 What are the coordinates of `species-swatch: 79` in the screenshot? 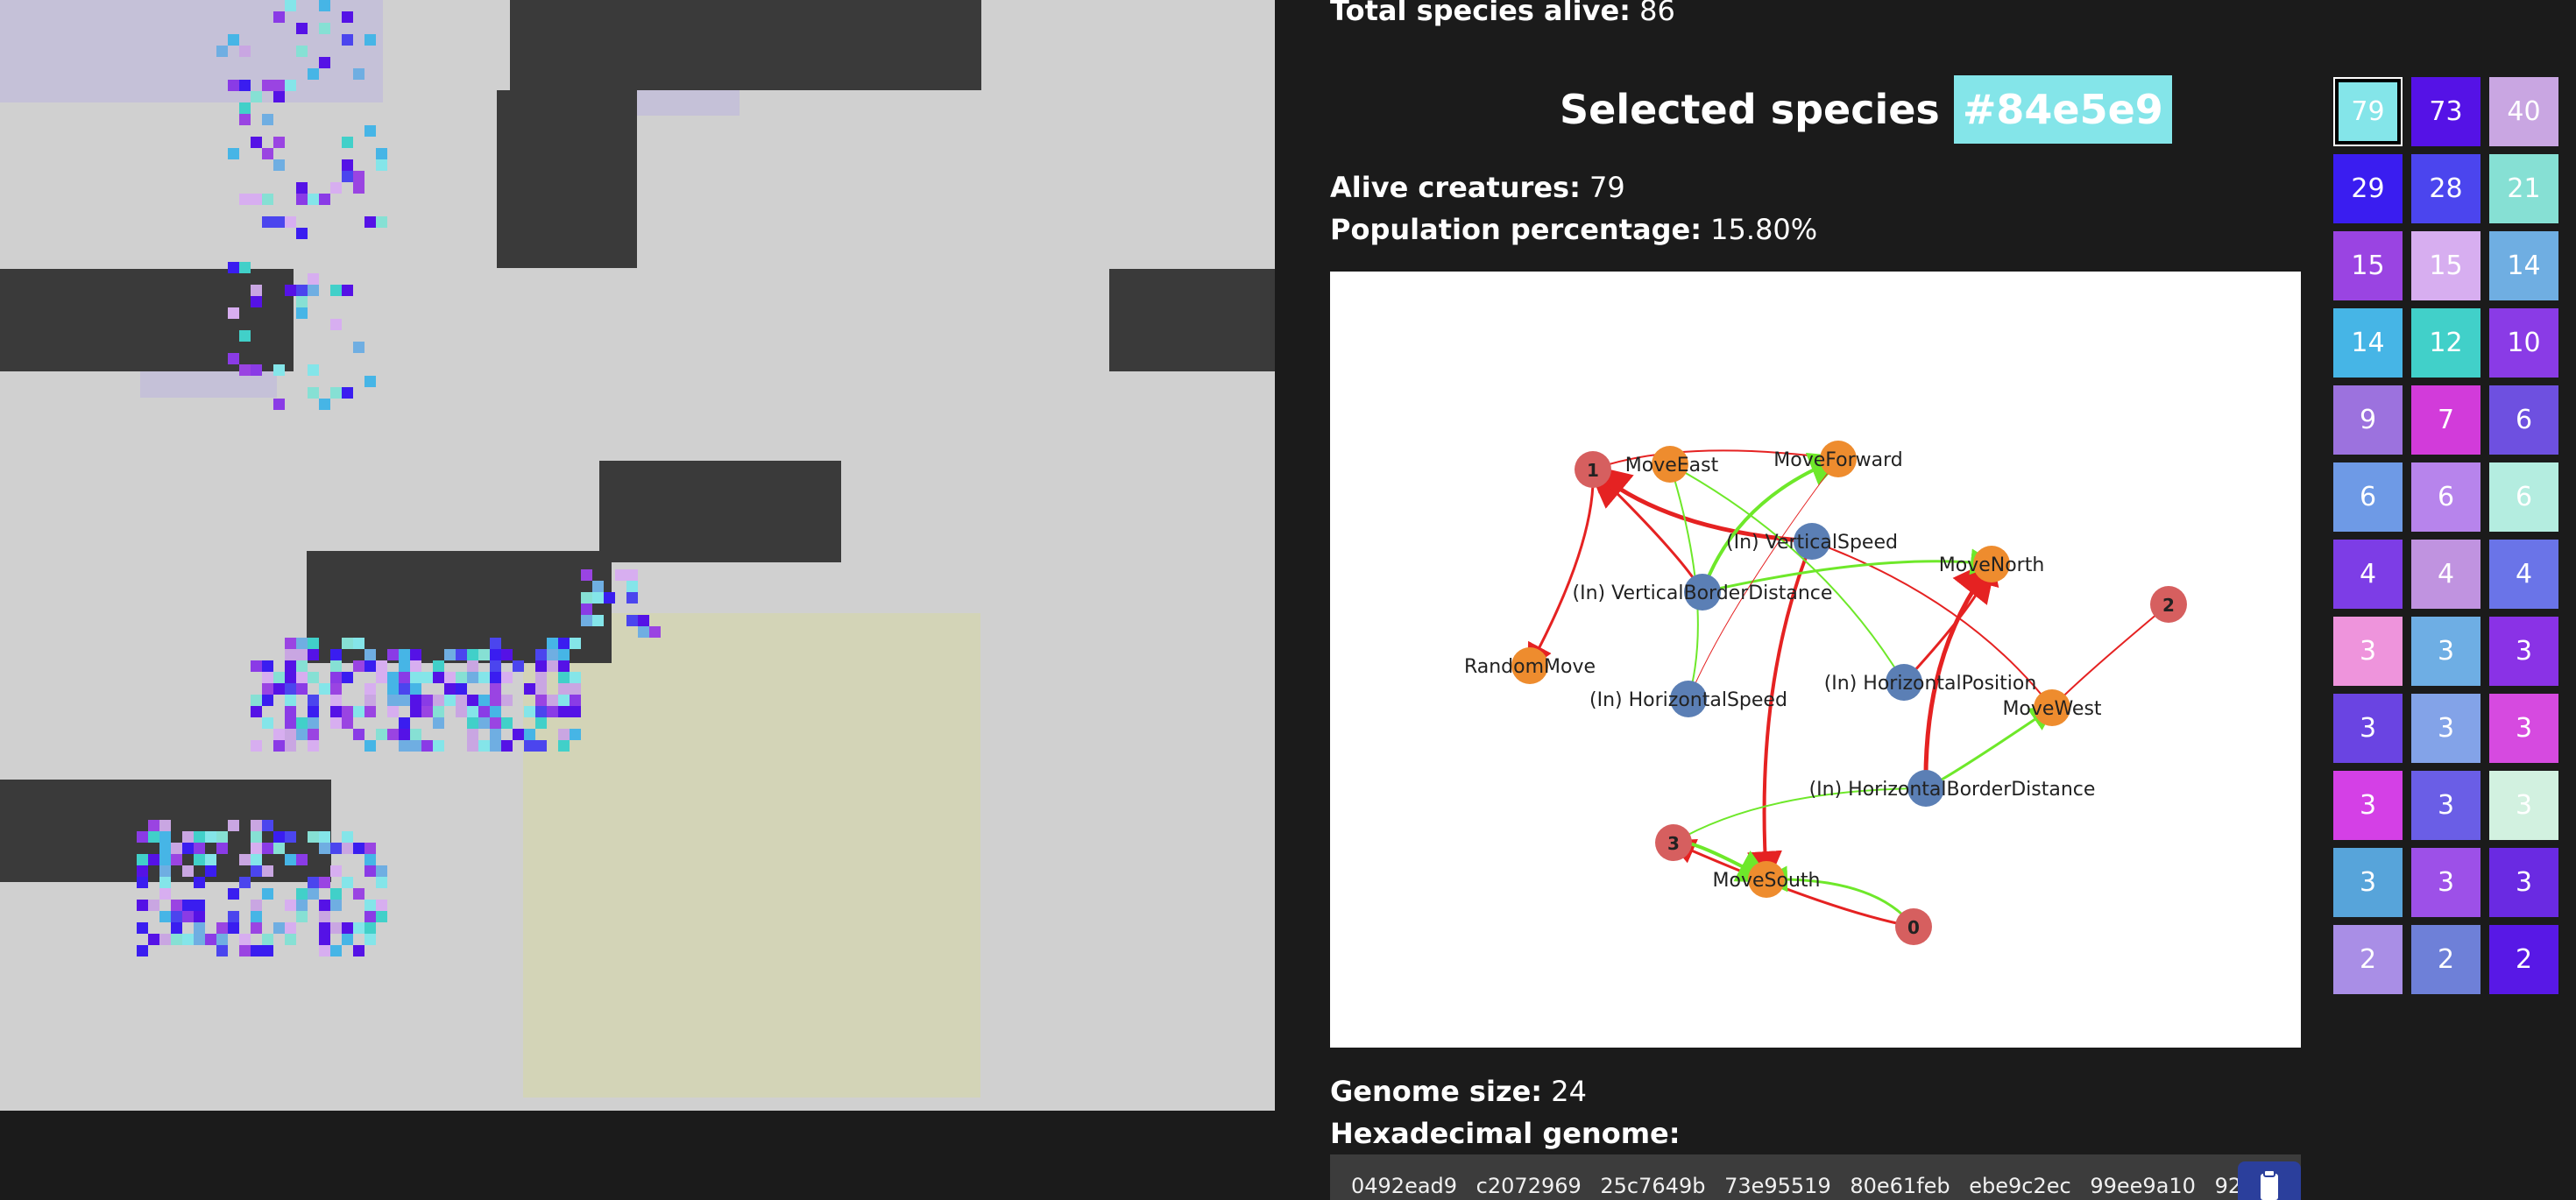 It's located at (2368, 111).